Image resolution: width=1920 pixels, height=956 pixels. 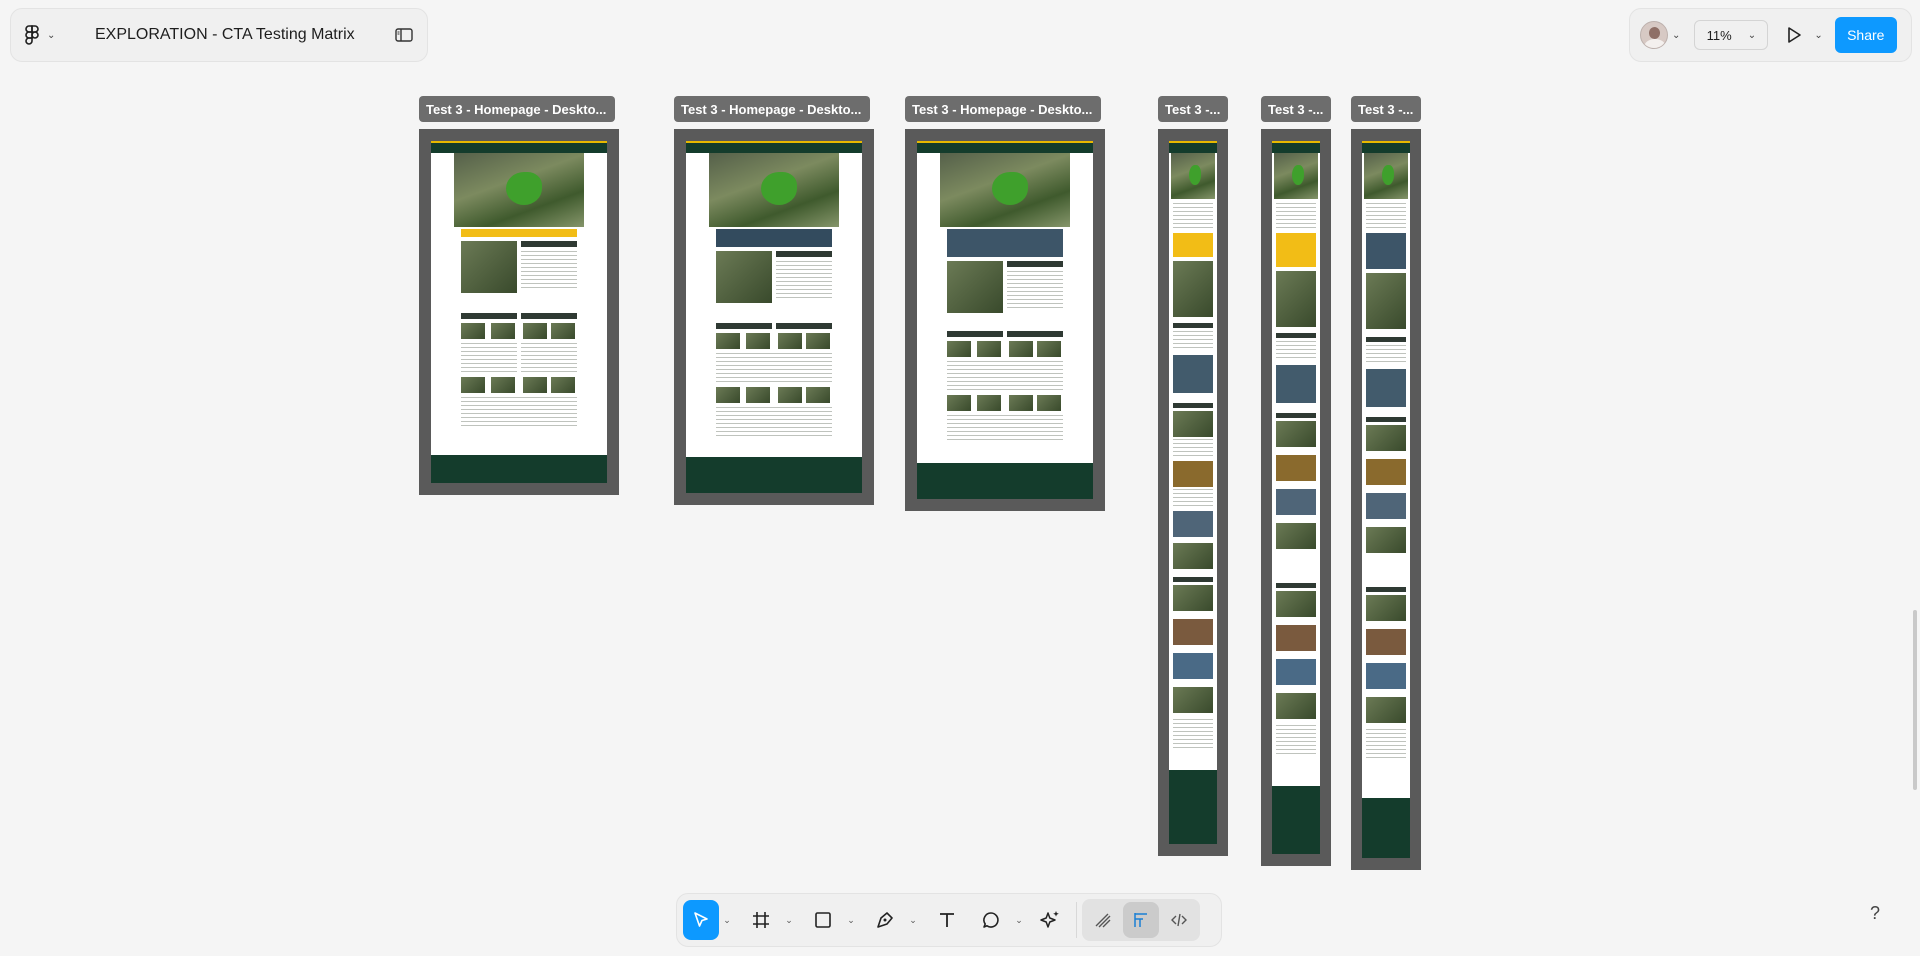 I want to click on sparkle-icon, so click(x=1051, y=920).